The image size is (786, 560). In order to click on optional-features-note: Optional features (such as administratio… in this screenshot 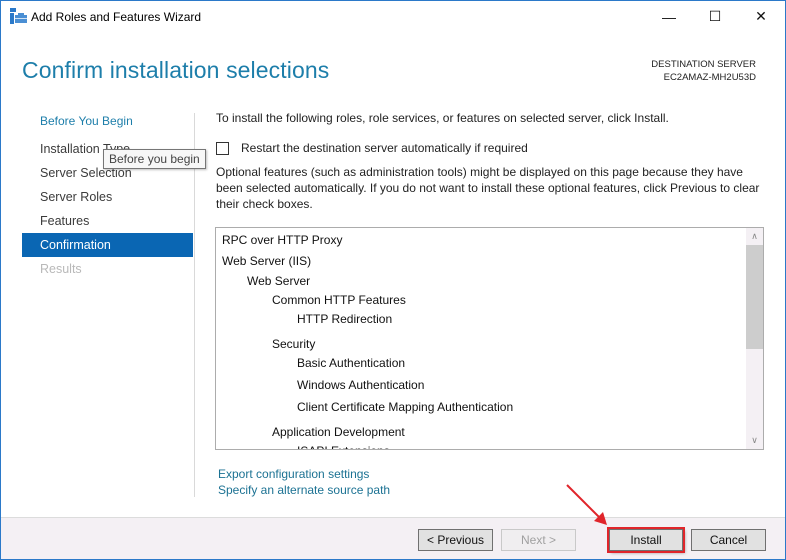, I will do `click(488, 188)`.